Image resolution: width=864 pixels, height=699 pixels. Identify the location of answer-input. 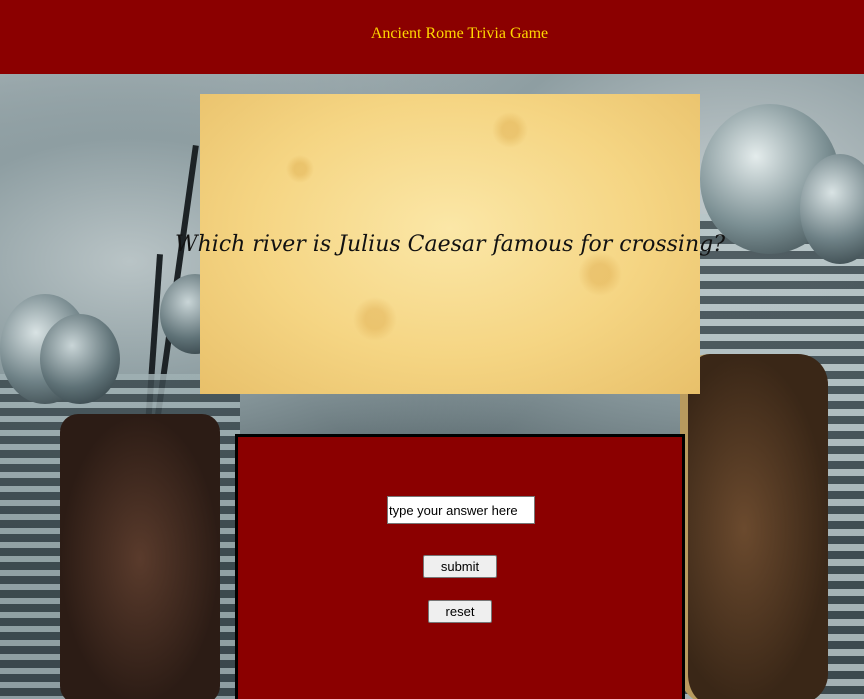
(461, 510).